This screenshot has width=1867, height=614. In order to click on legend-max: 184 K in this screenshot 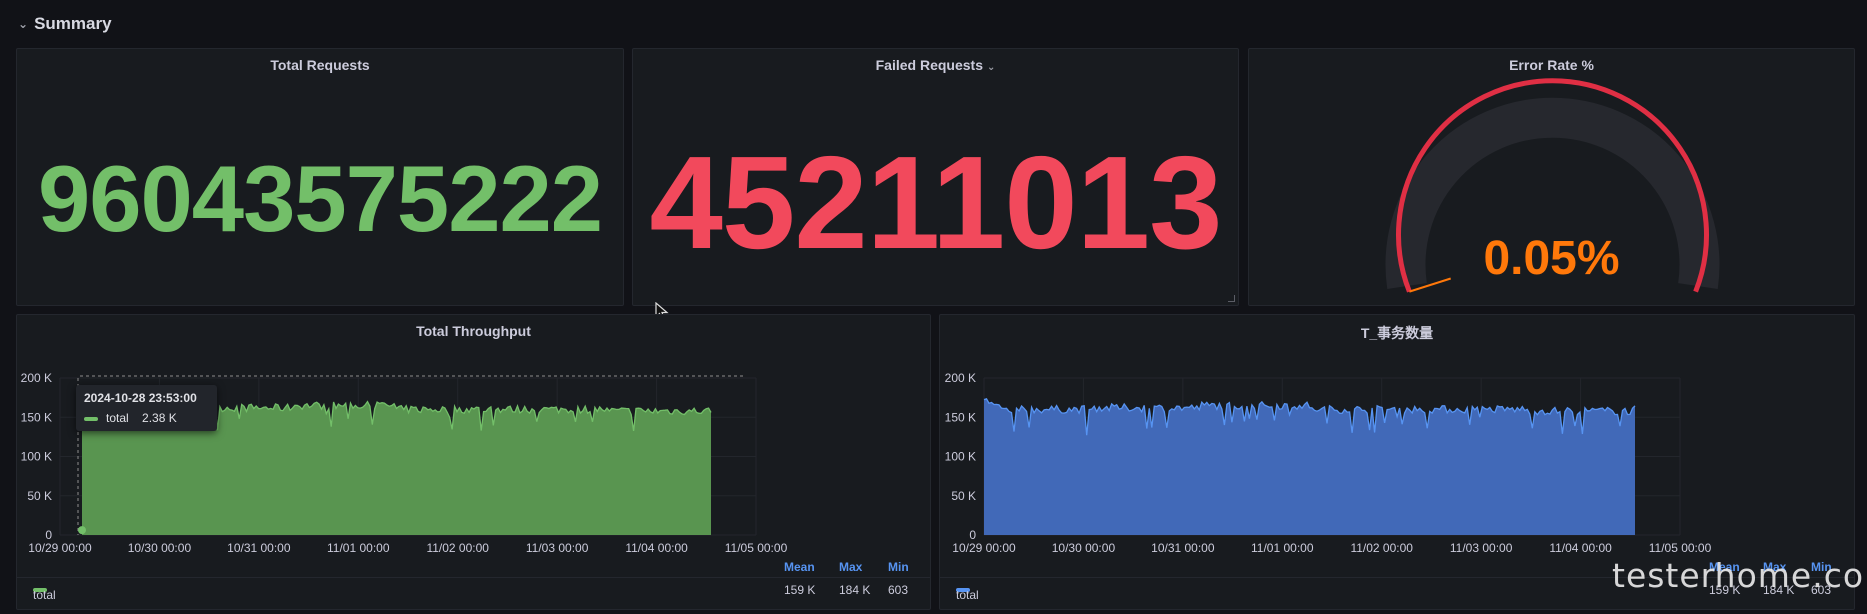, I will do `click(855, 590)`.